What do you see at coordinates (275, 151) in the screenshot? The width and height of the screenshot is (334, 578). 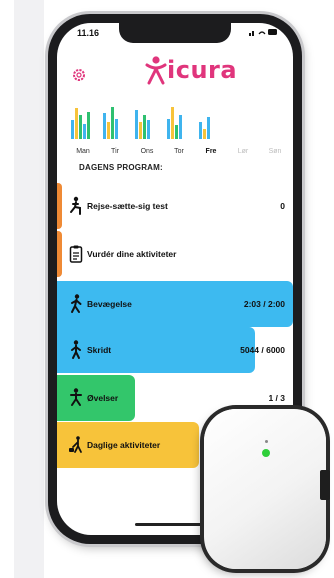 I see `day-label: Søn` at bounding box center [275, 151].